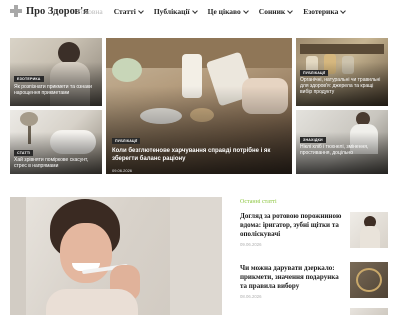 This screenshot has height=315, width=400. I want to click on menu-item-articles: Статті, so click(128, 11).